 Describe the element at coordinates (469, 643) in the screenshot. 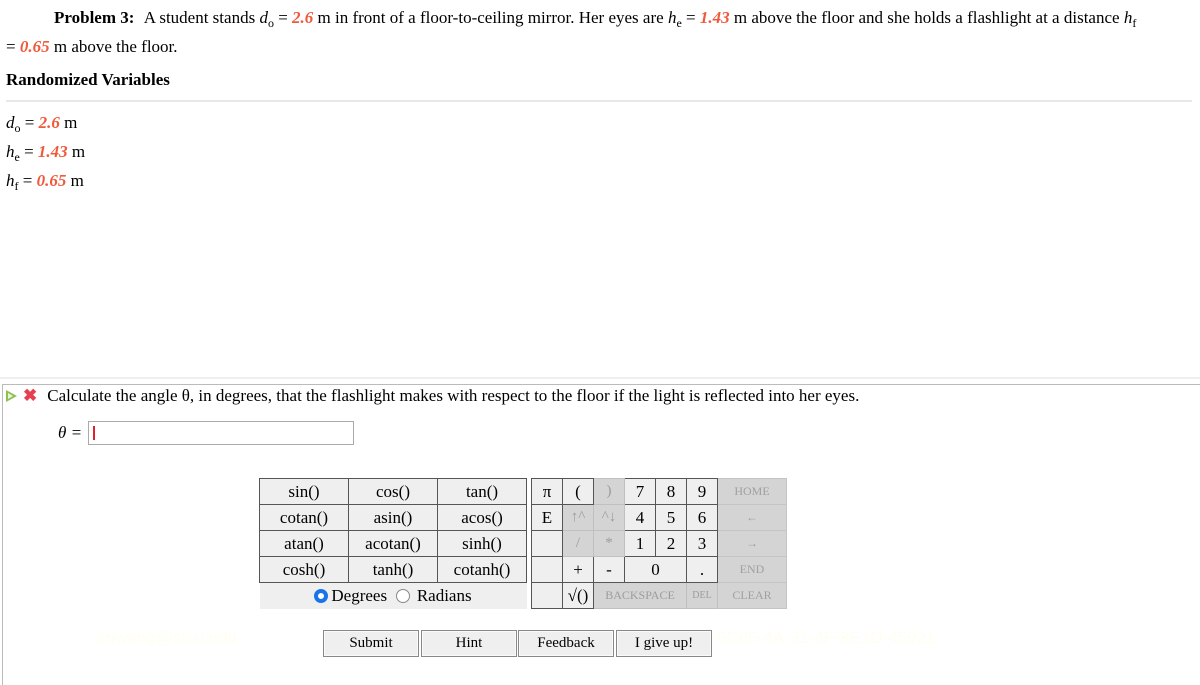

I see `hint-button: Hint` at that location.